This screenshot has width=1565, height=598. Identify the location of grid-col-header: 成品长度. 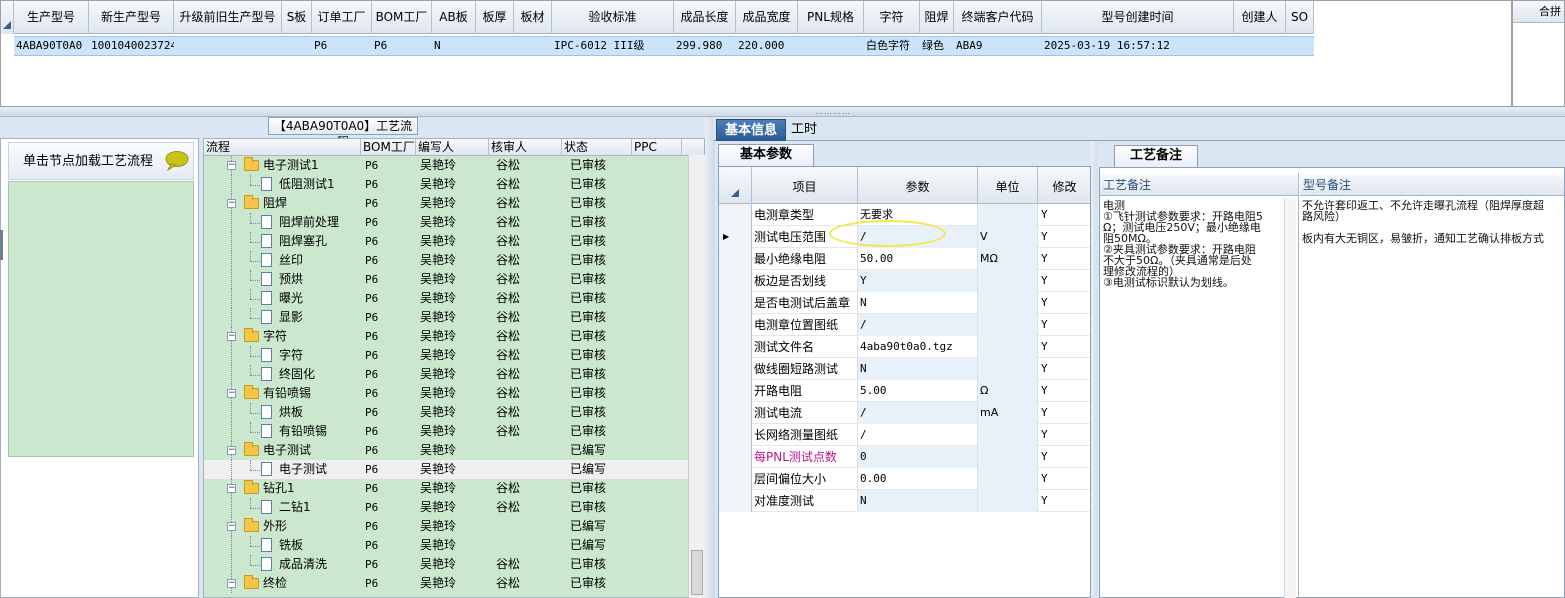
(705, 17).